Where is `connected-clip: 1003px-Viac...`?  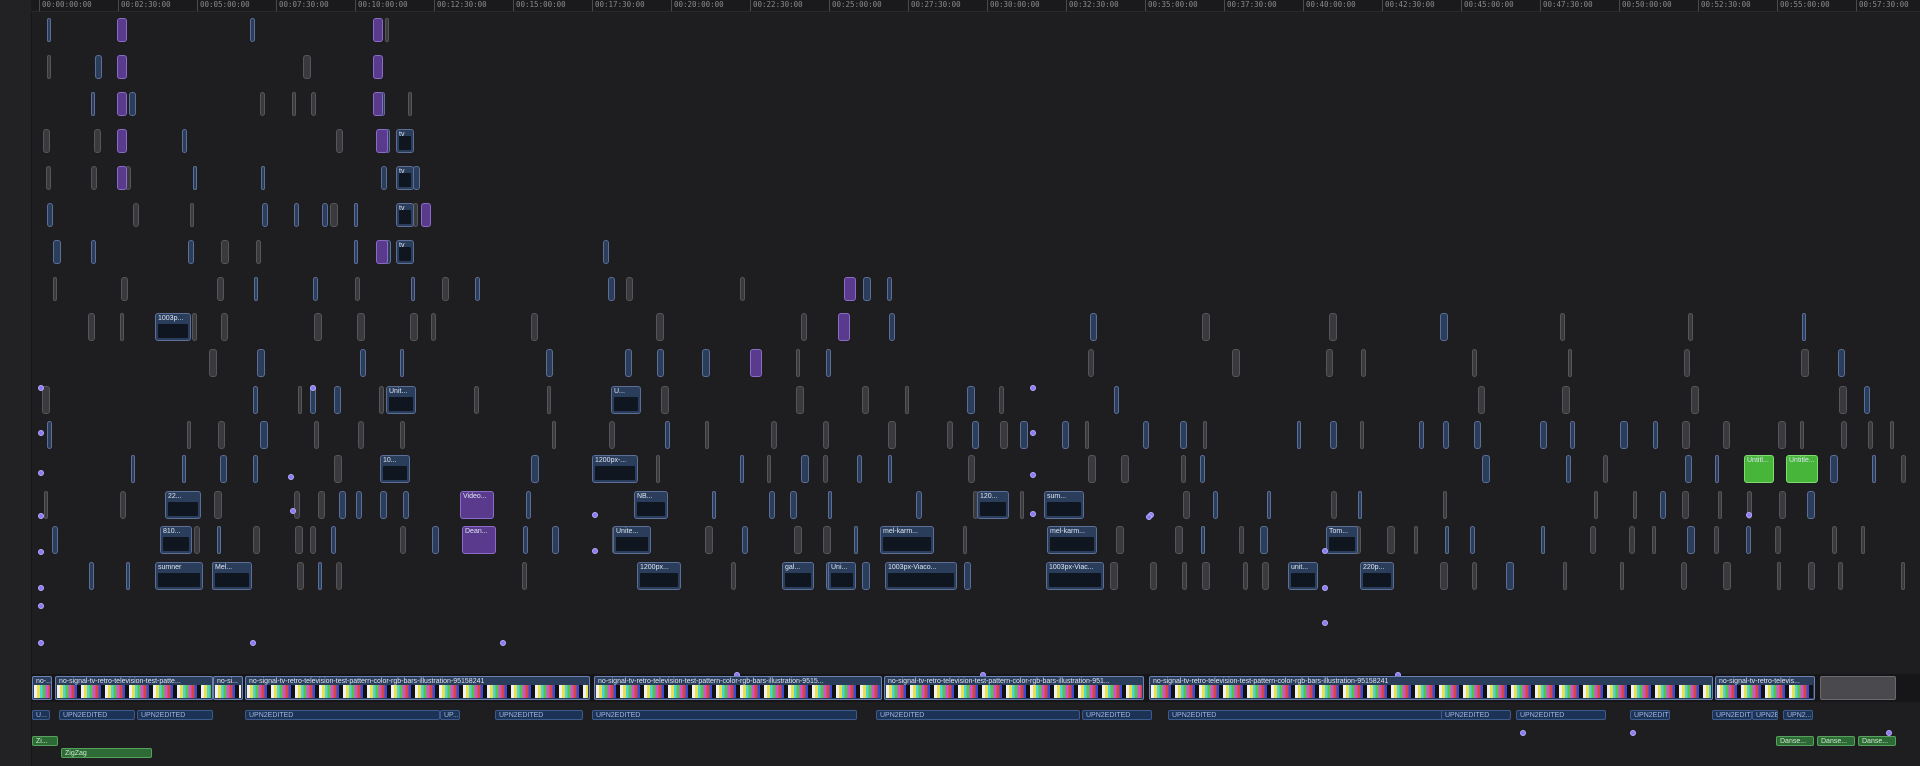
connected-clip: 1003px-Viac... is located at coordinates (1075, 576).